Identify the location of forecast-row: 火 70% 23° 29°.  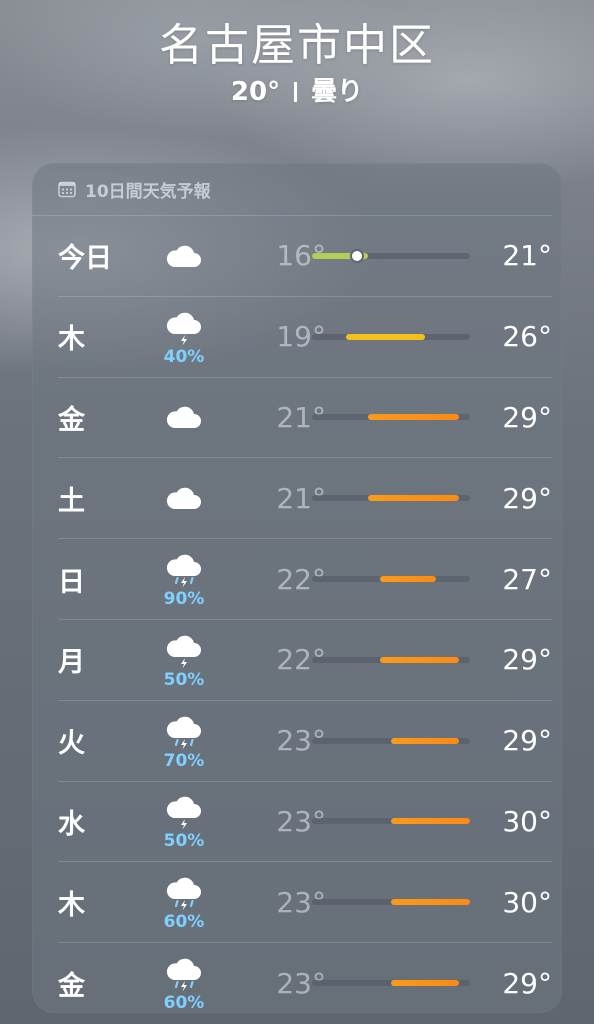
(305, 741).